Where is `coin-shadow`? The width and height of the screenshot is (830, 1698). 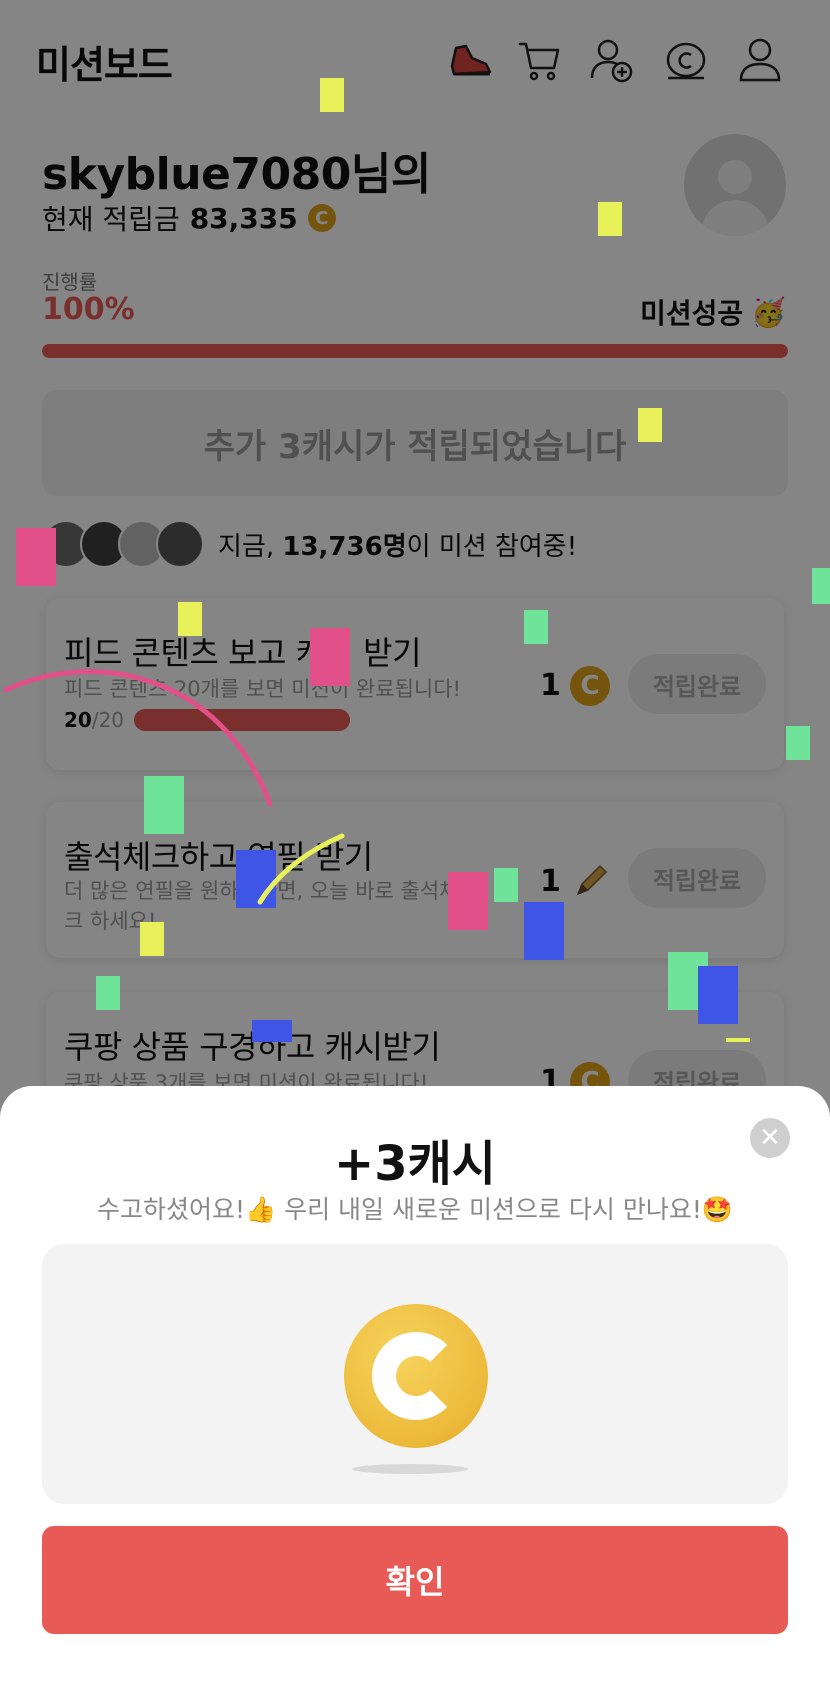
coin-shadow is located at coordinates (410, 1469).